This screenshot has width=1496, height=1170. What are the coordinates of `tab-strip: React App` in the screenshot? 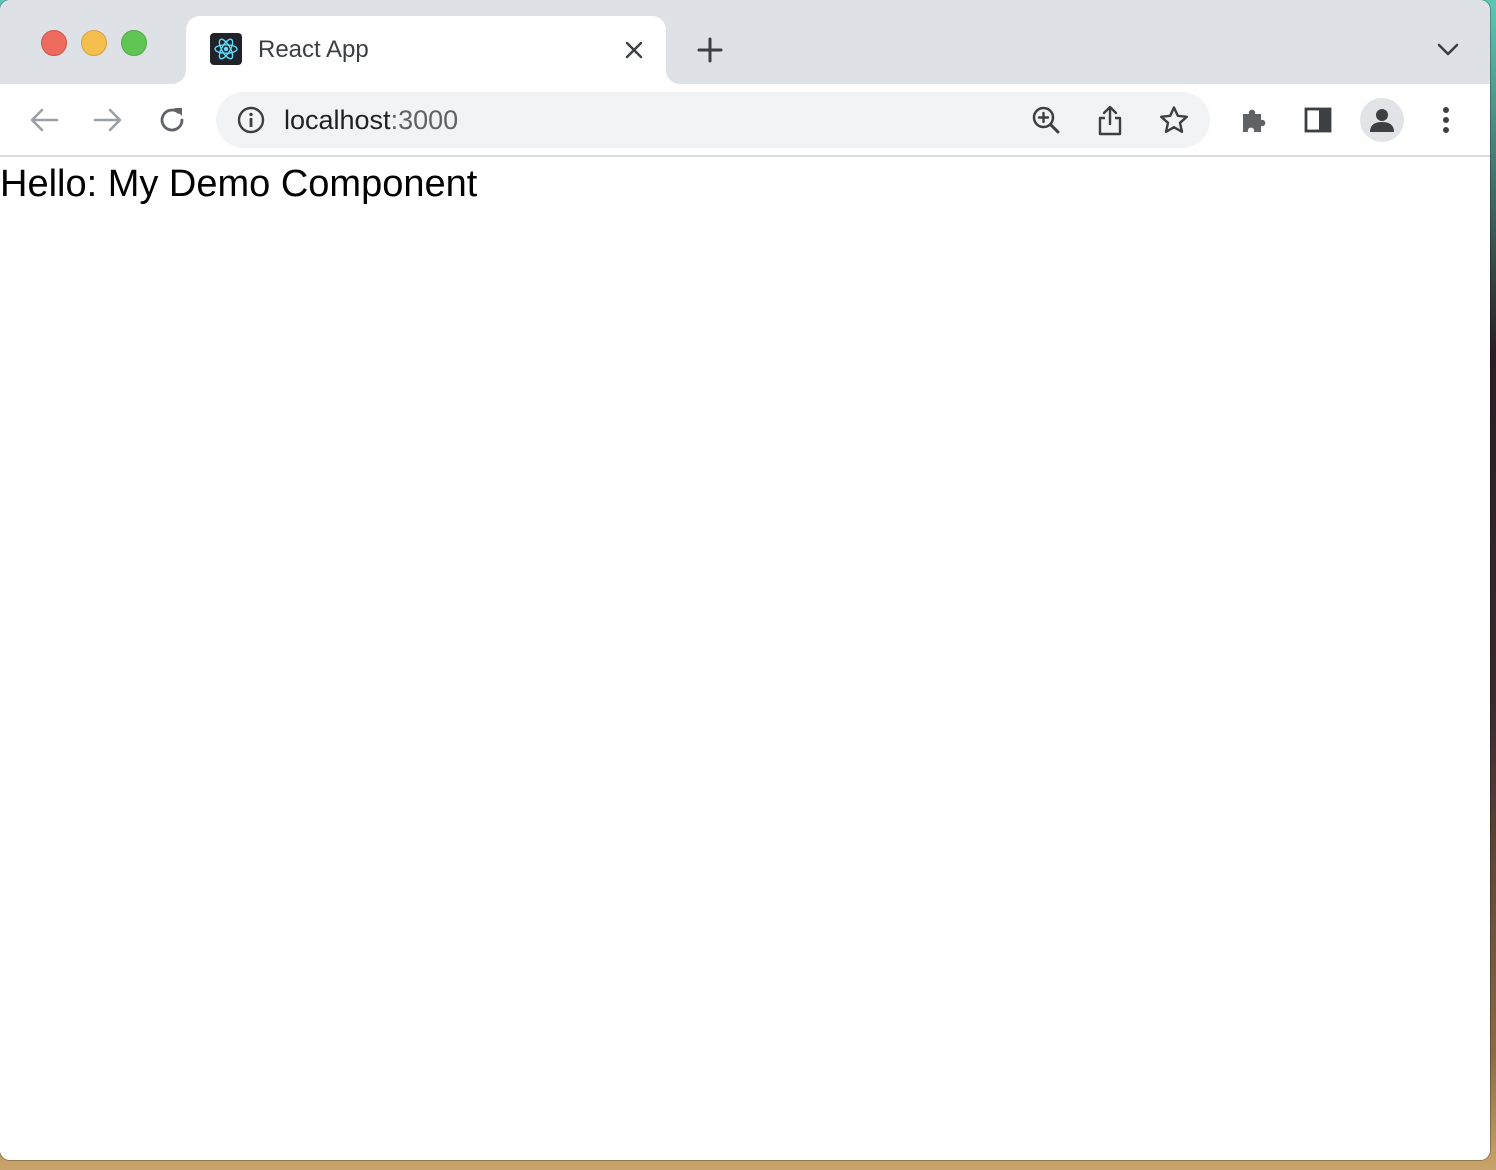 It's located at (745, 42).